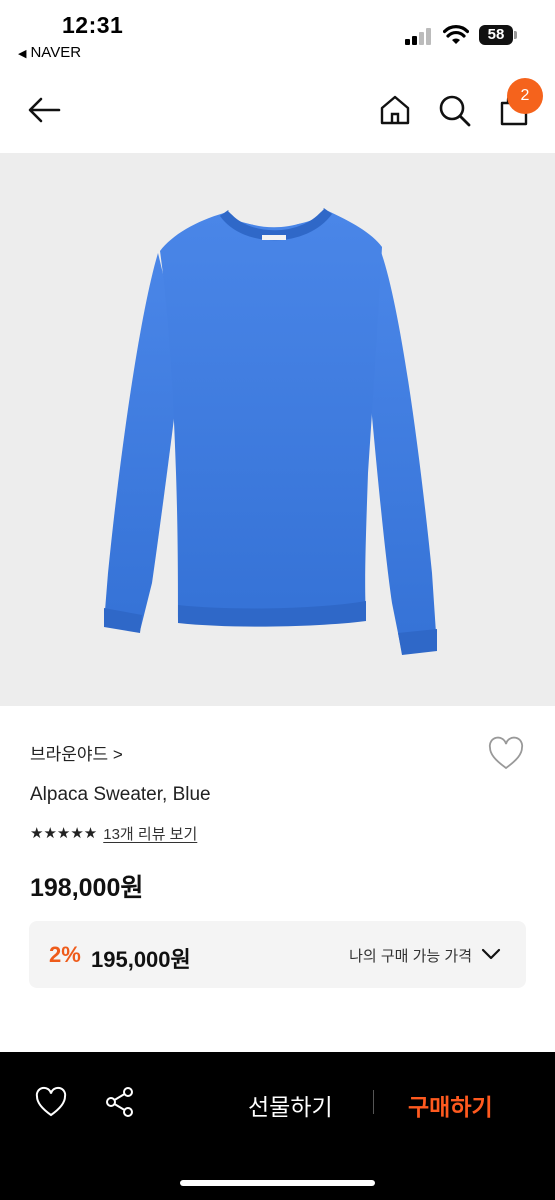 Image resolution: width=555 pixels, height=1200 pixels. What do you see at coordinates (277, 110) in the screenshot?
I see `nav-bar` at bounding box center [277, 110].